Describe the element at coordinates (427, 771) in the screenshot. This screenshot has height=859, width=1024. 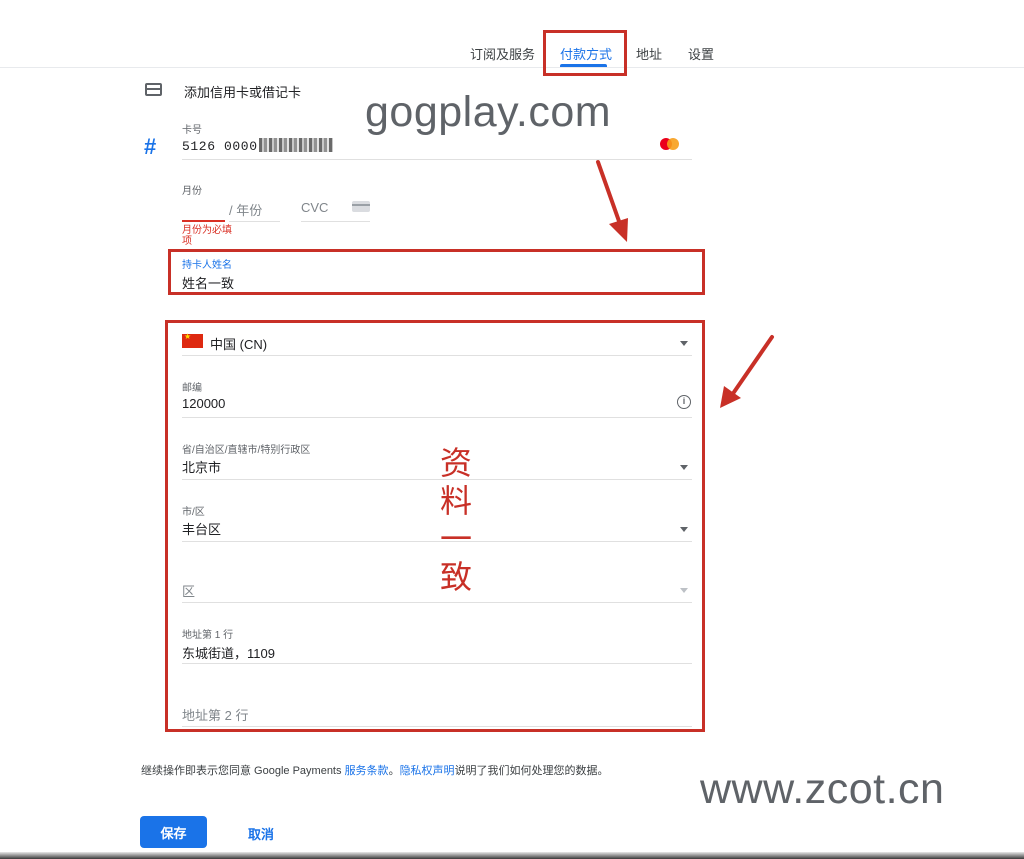
I see `privacy-notice-link: 隐私权声明` at that location.